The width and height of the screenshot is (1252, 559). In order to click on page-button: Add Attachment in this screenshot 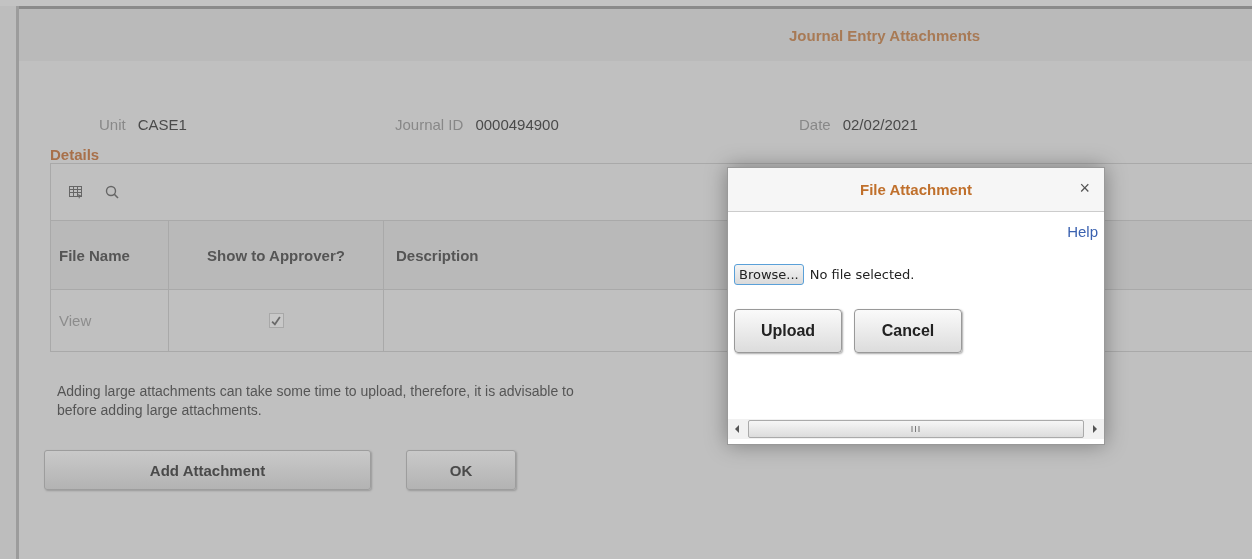, I will do `click(207, 470)`.